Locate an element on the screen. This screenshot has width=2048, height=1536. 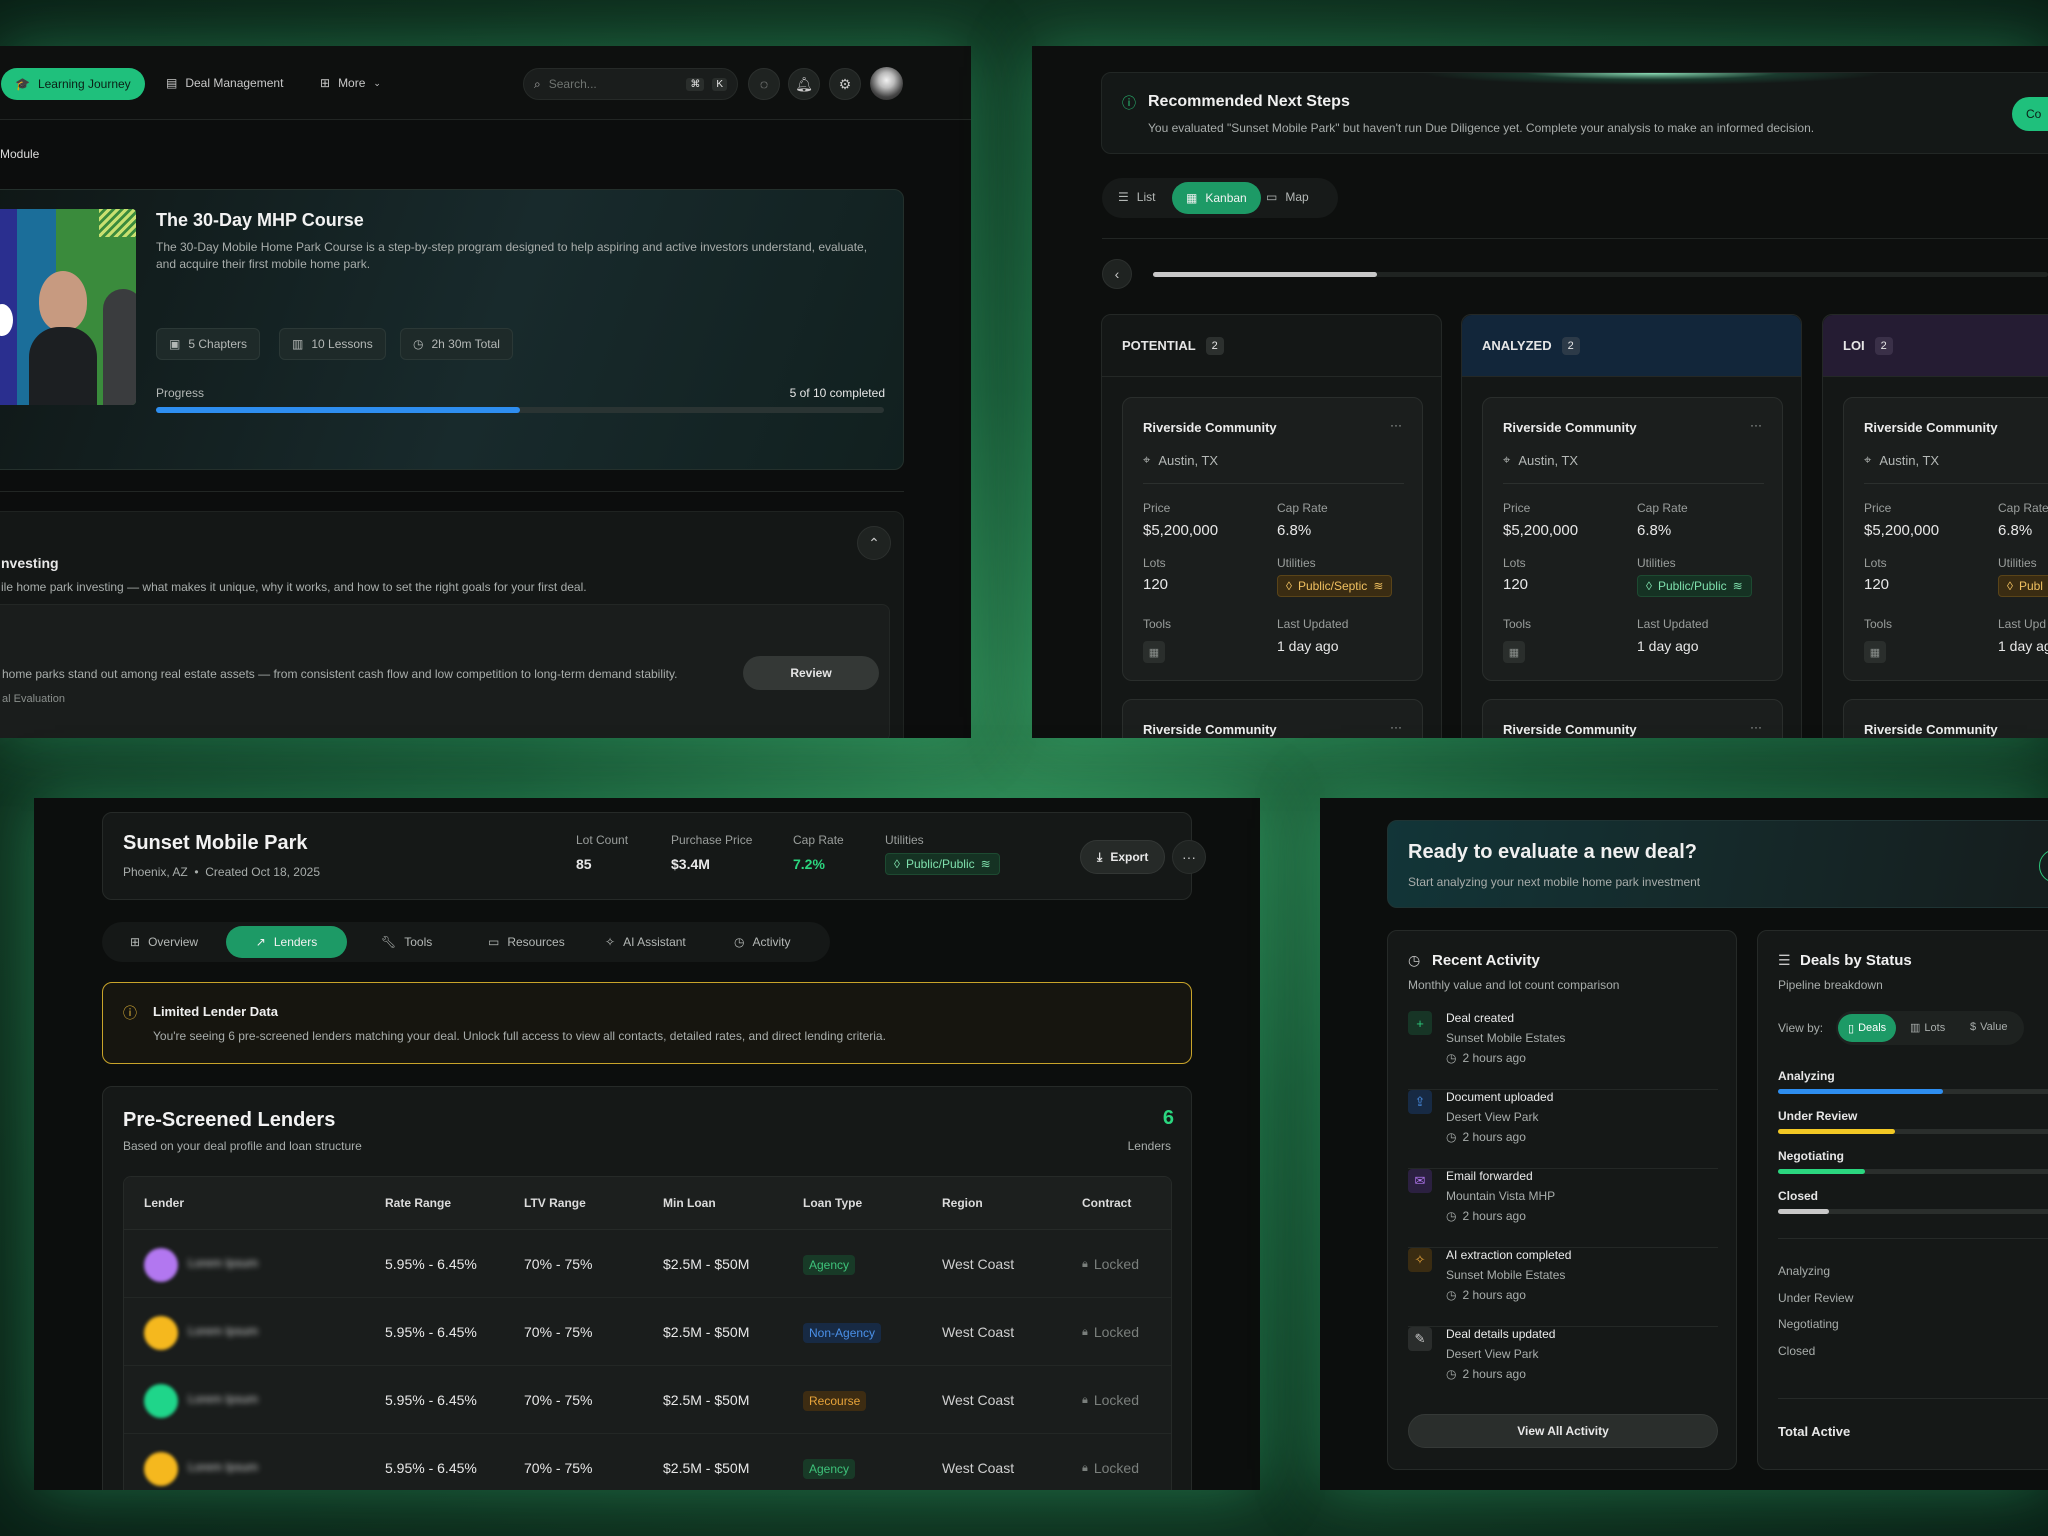
export-button: ⤓ Export is located at coordinates (1123, 857).